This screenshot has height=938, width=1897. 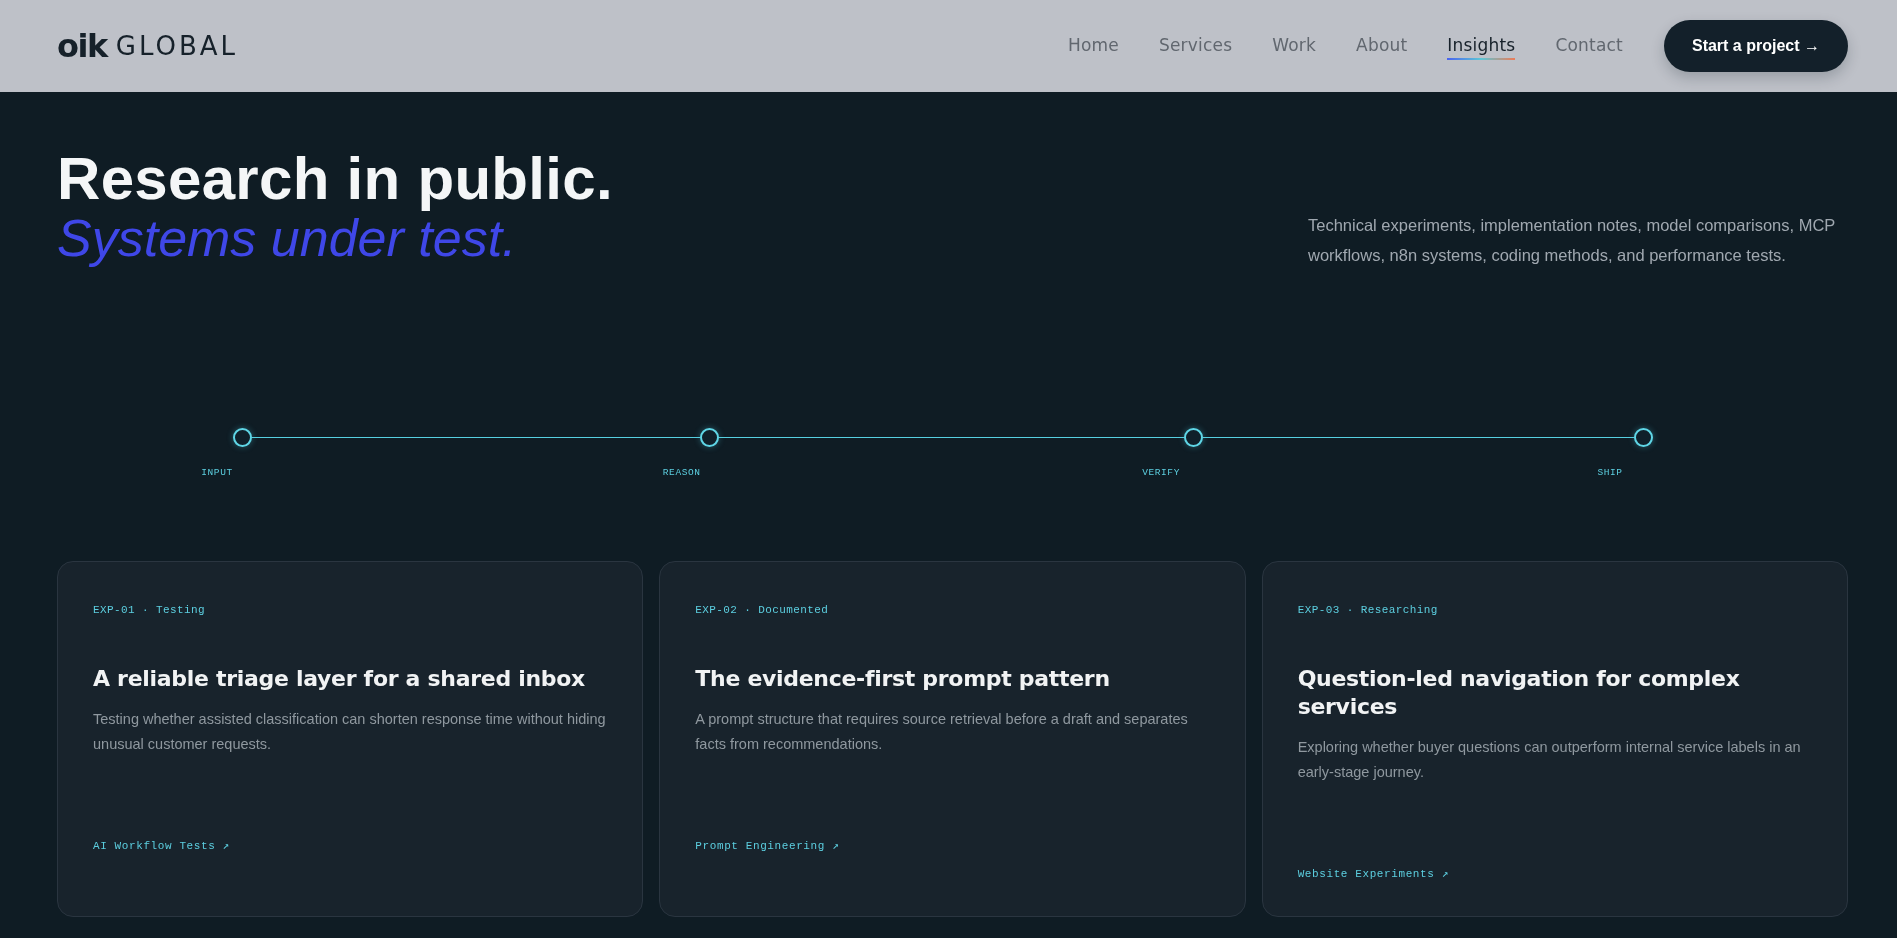 I want to click on hero-title: Research in public., so click(x=335, y=179).